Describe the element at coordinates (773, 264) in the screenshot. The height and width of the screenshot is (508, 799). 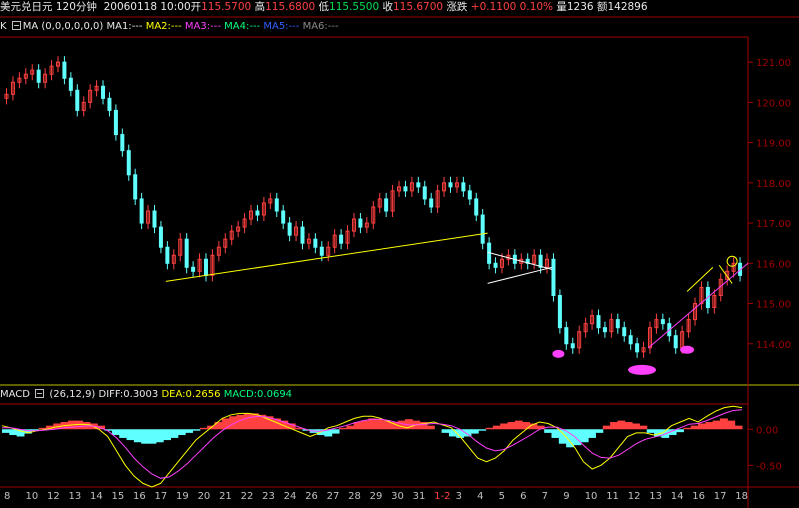
I see `y-tick-label: 116.00` at that location.